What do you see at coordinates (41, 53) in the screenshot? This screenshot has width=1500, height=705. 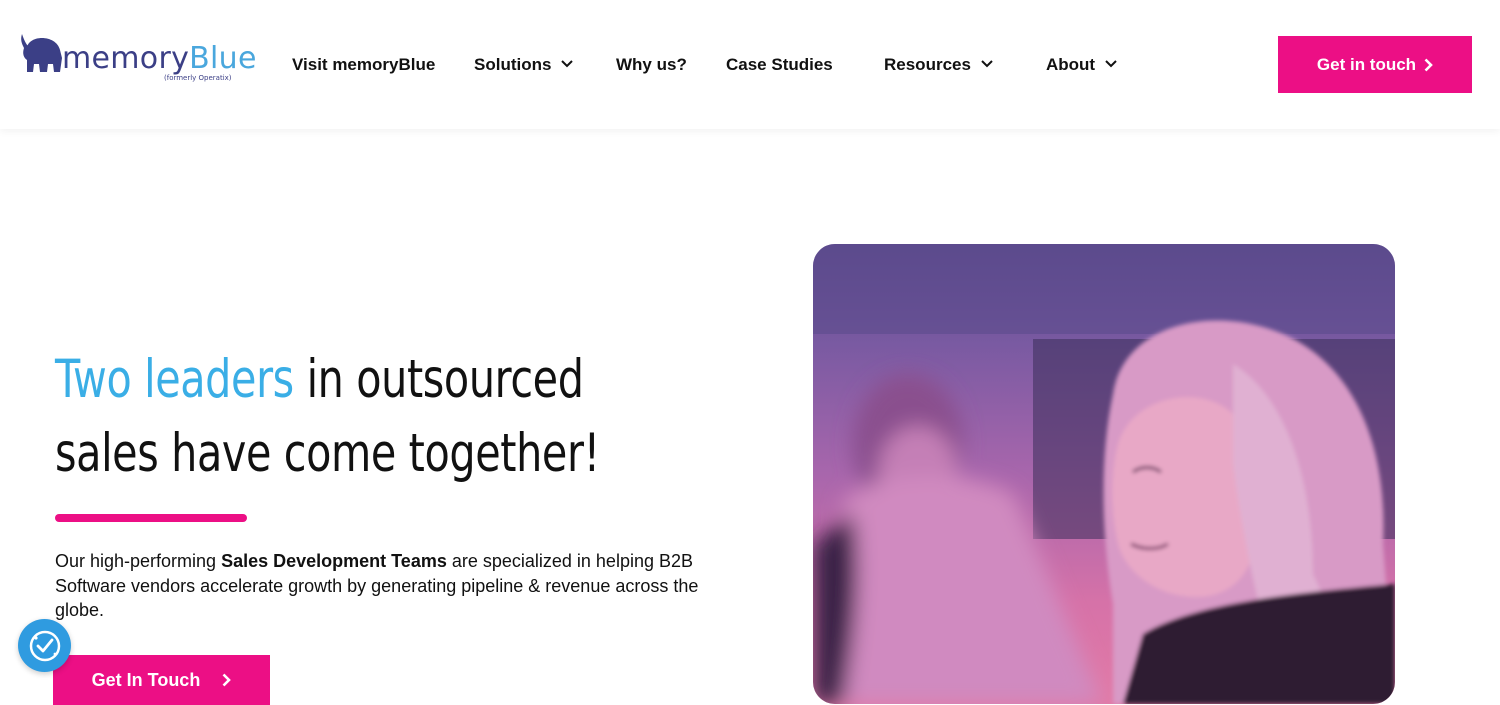 I see `elephant-icon` at bounding box center [41, 53].